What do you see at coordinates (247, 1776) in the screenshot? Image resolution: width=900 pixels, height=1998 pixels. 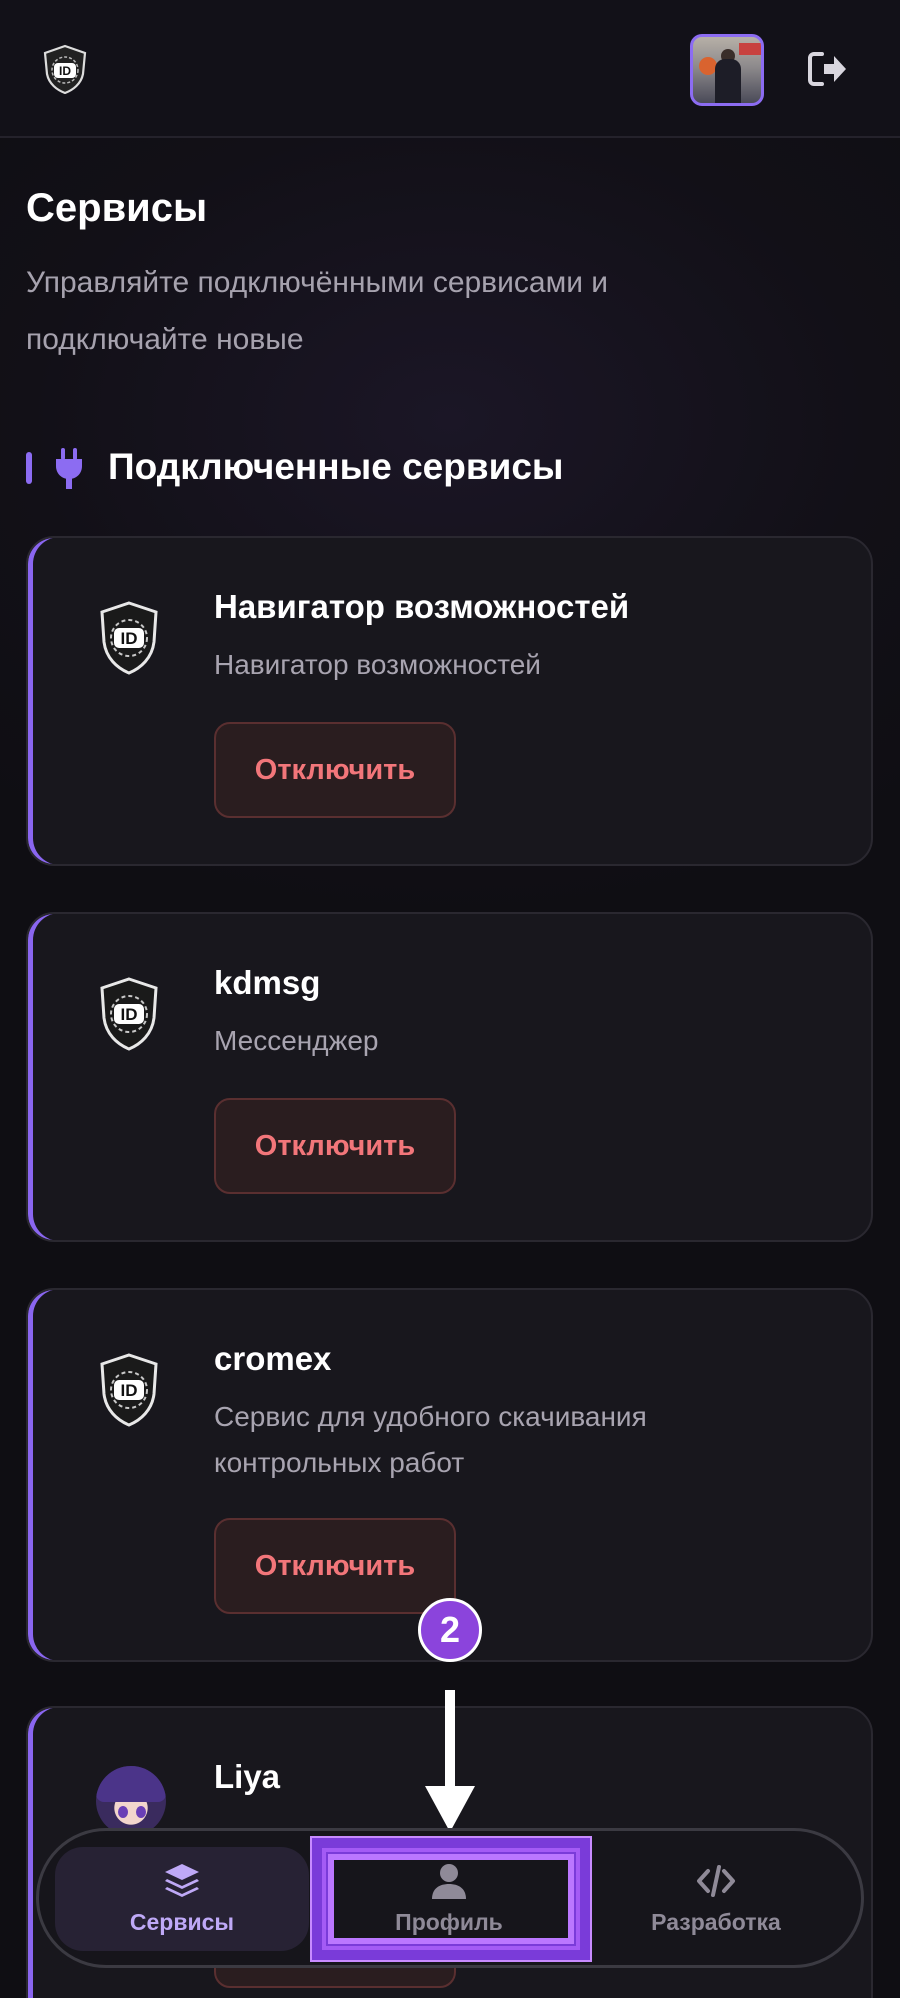 I see `service-name: Liya` at bounding box center [247, 1776].